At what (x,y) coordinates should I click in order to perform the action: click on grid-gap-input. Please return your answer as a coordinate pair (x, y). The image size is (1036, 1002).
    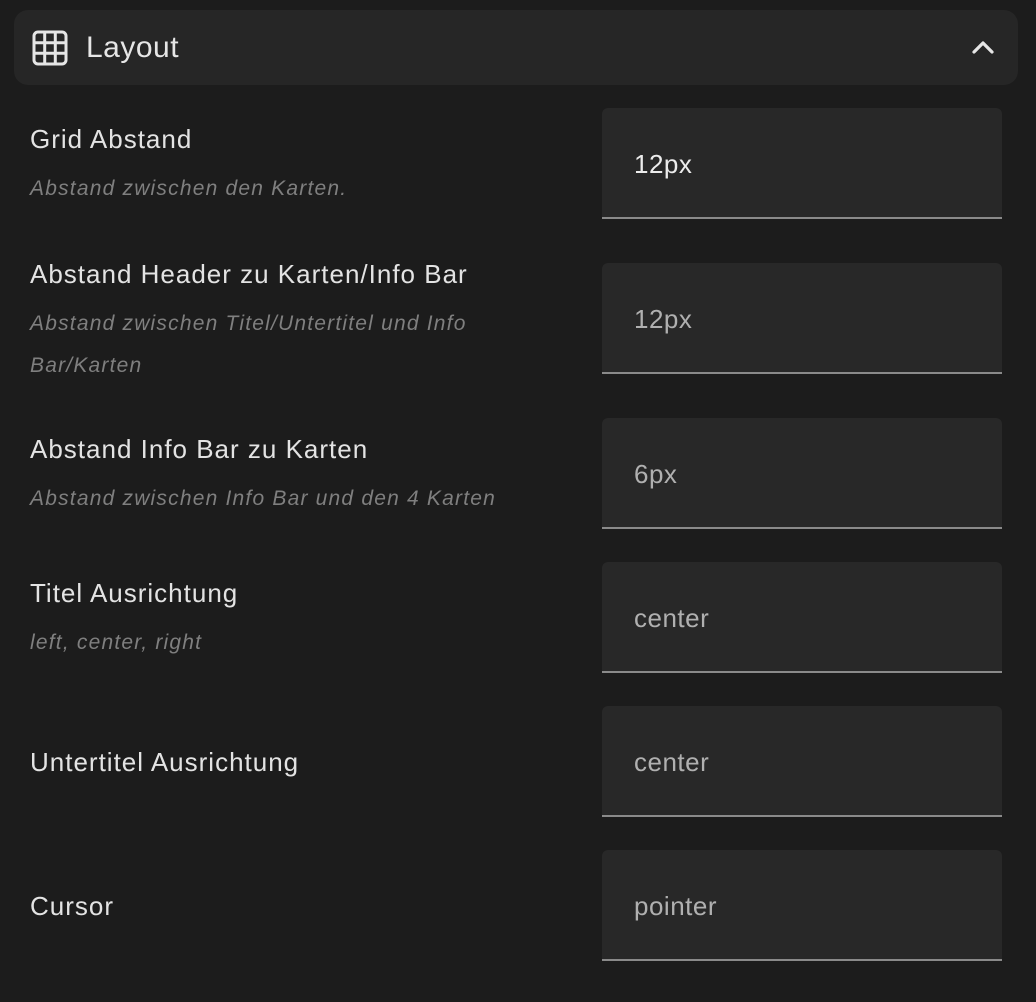
    Looking at the image, I should click on (804, 164).